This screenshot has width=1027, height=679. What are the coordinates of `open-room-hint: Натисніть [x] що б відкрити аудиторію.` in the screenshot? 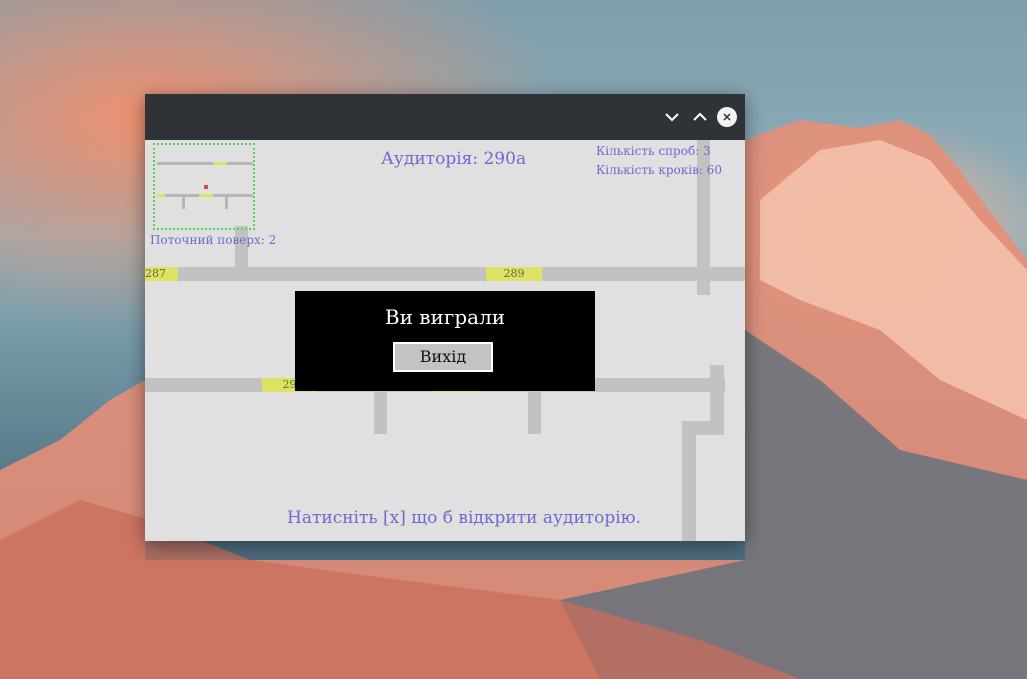 It's located at (464, 518).